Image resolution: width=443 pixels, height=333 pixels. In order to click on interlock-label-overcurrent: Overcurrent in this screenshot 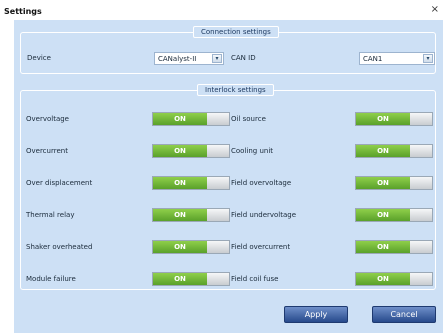, I will do `click(47, 151)`.